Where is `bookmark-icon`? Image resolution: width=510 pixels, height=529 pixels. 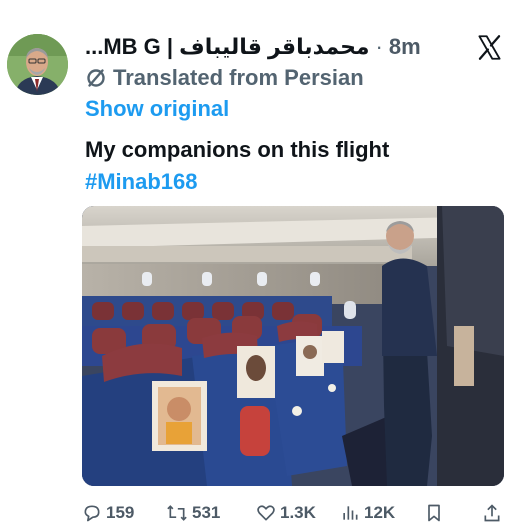 bookmark-icon is located at coordinates (434, 513).